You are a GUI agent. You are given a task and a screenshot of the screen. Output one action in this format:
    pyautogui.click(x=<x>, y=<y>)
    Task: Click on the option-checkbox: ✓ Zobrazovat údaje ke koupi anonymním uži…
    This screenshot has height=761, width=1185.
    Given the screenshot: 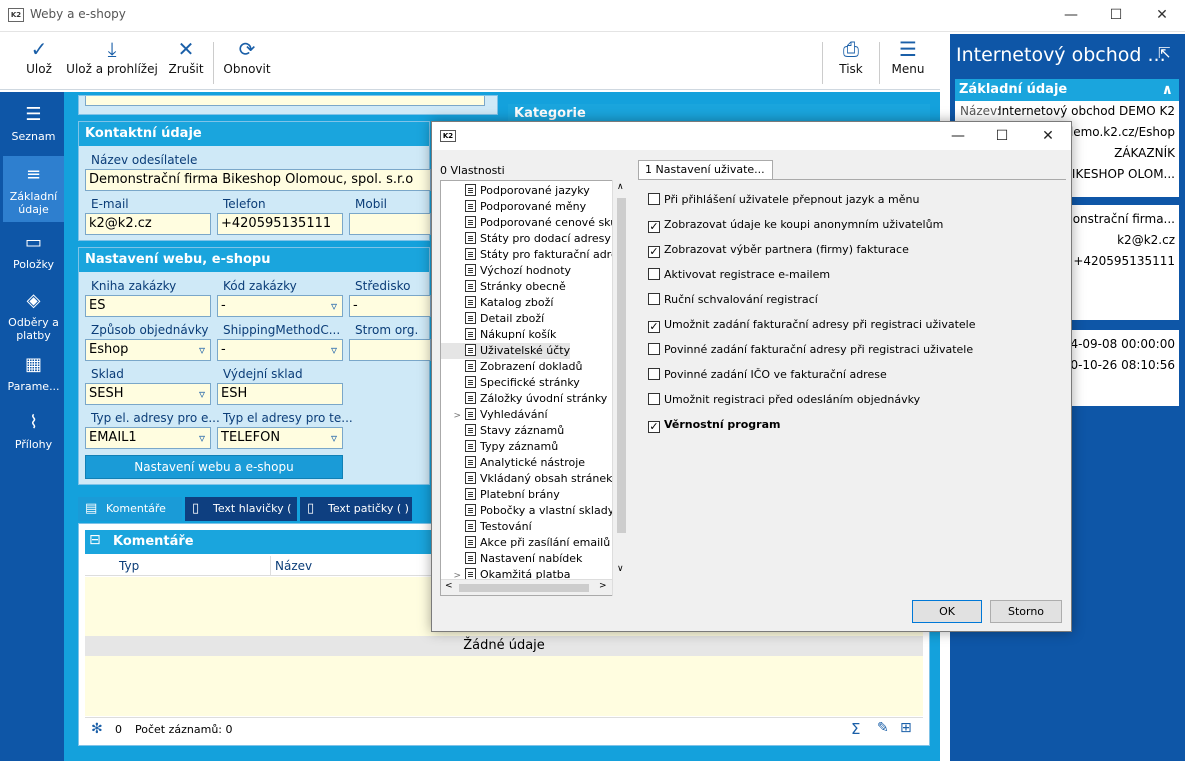 What is the action you would take?
    pyautogui.click(x=795, y=225)
    